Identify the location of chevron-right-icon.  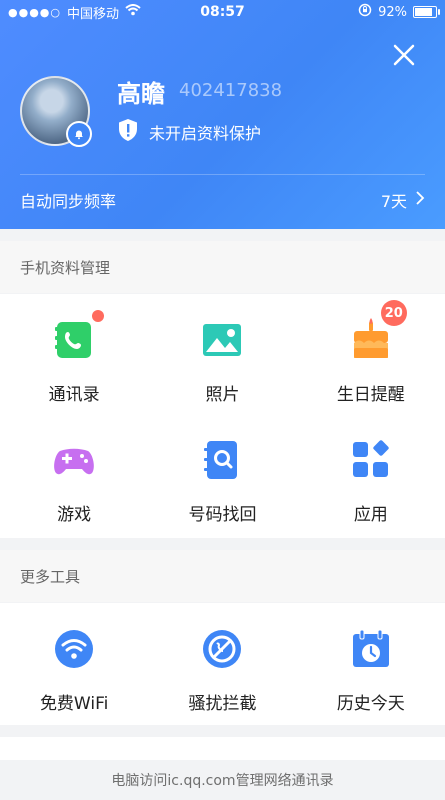
(420, 200).